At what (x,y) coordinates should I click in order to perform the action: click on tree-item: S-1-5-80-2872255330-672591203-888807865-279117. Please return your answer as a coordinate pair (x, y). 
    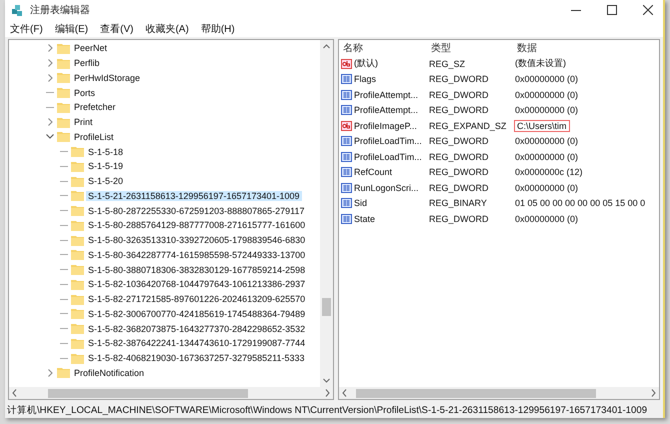
    Looking at the image, I should click on (196, 211).